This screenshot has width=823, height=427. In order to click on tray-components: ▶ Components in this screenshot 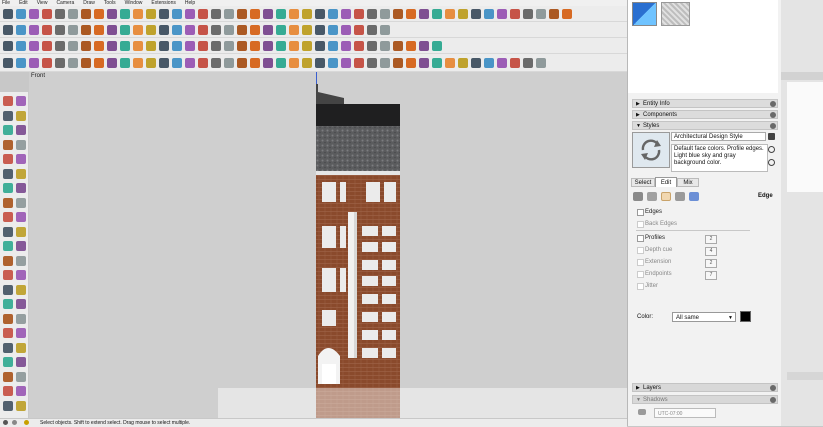, I will do `click(705, 114)`.